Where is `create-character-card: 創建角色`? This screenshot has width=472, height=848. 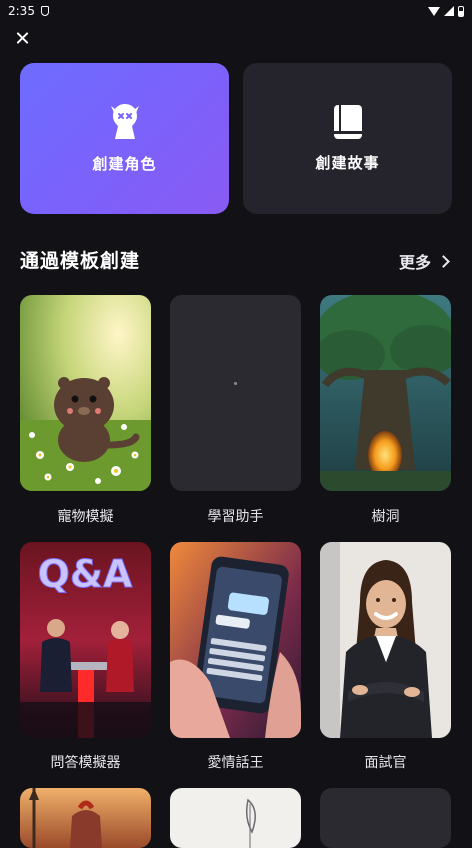
create-character-card: 創建角色 is located at coordinates (124, 138).